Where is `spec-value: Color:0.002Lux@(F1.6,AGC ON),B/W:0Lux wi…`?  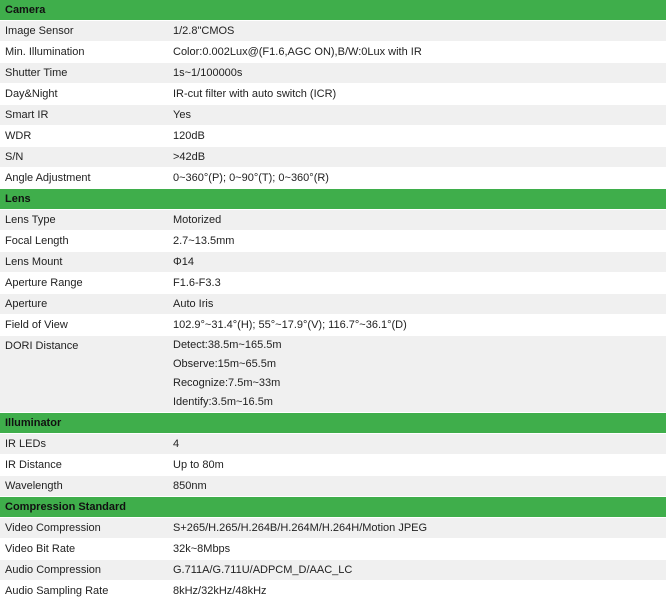
spec-value: Color:0.002Lux@(F1.6,AGC ON),B/W:0Lux wi… is located at coordinates (417, 52).